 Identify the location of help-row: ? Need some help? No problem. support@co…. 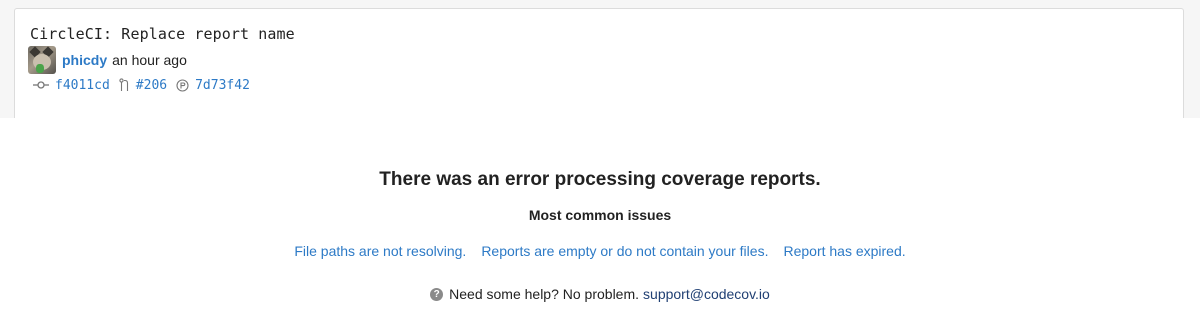
(600, 294).